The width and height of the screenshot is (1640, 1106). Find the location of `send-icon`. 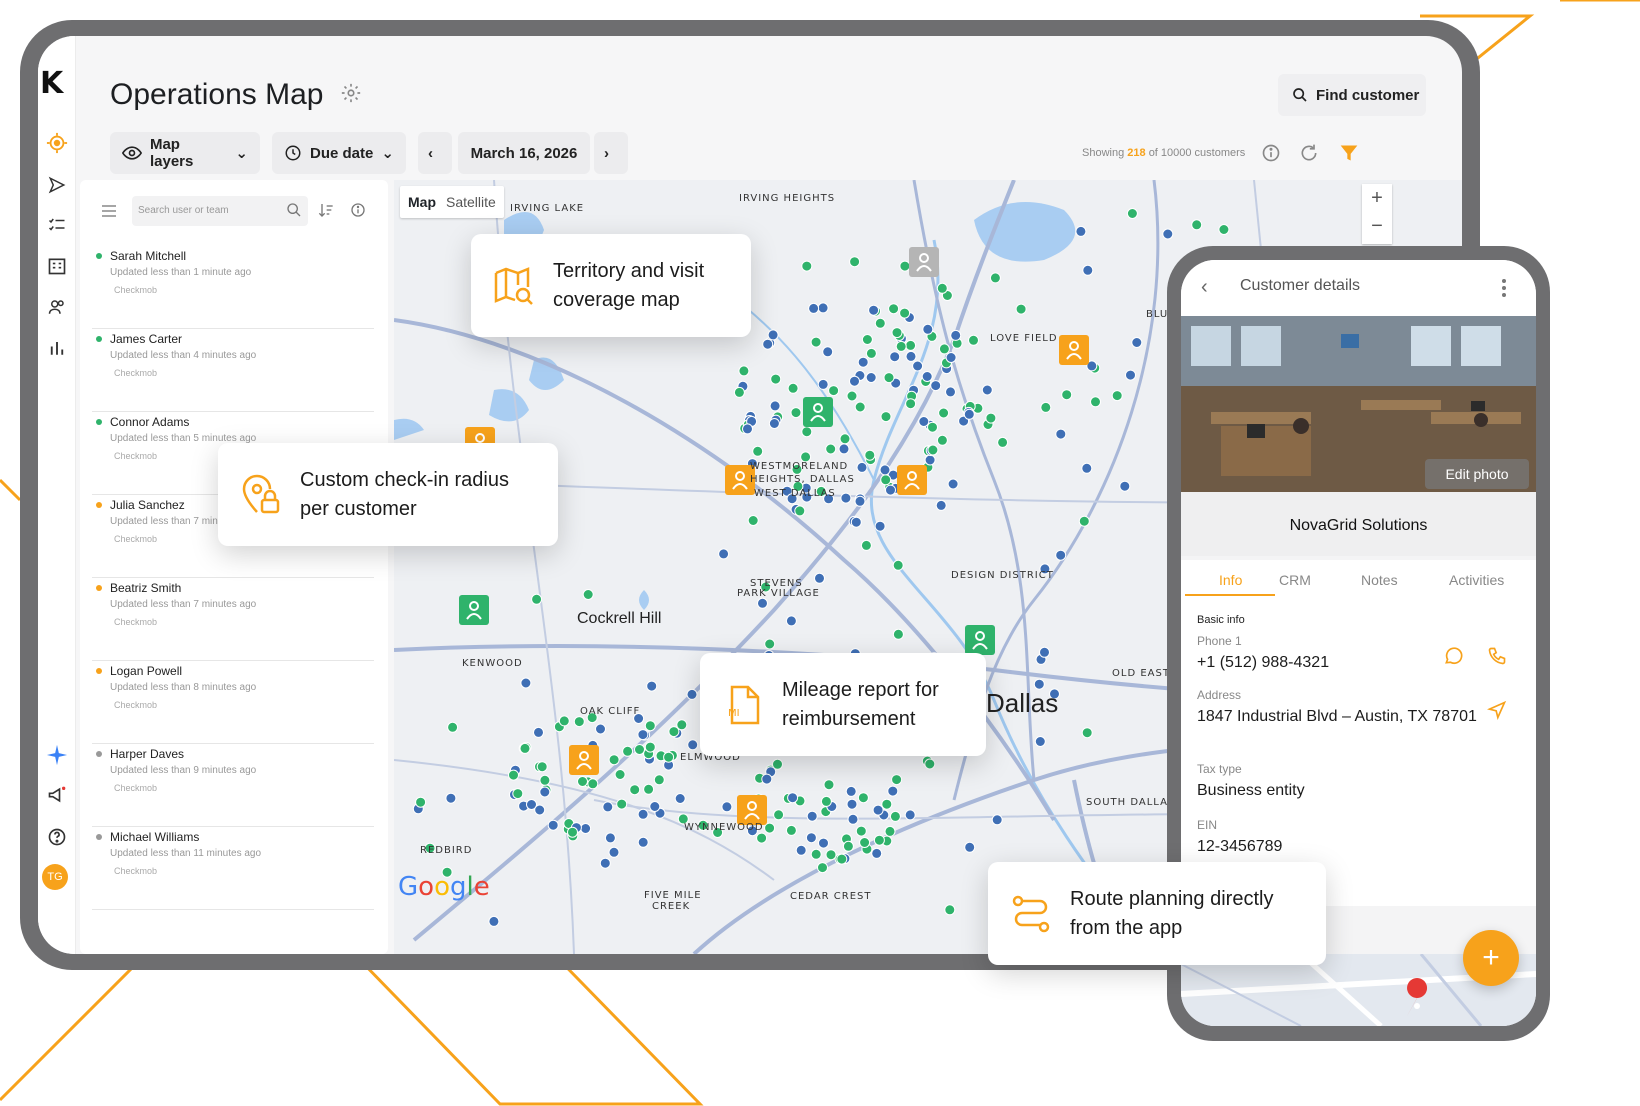

send-icon is located at coordinates (57, 185).